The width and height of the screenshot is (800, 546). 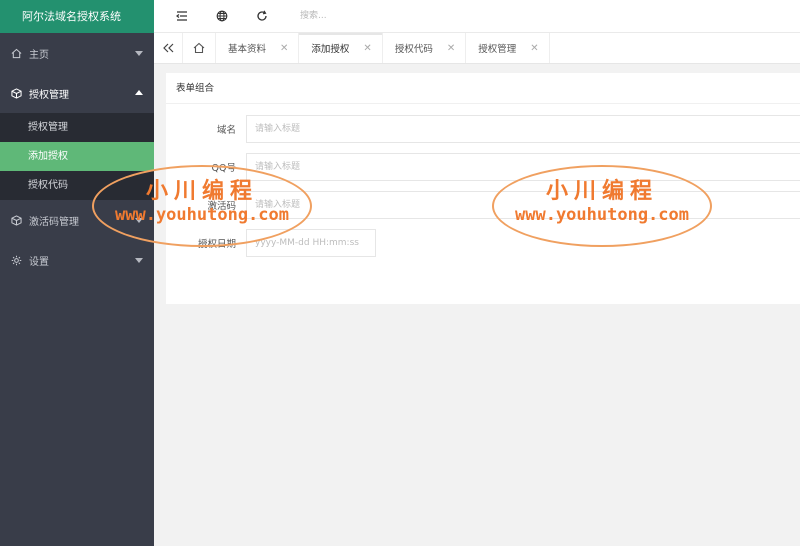 I want to click on sidebar-item-activation-codes: 激活码管理, so click(x=77, y=220).